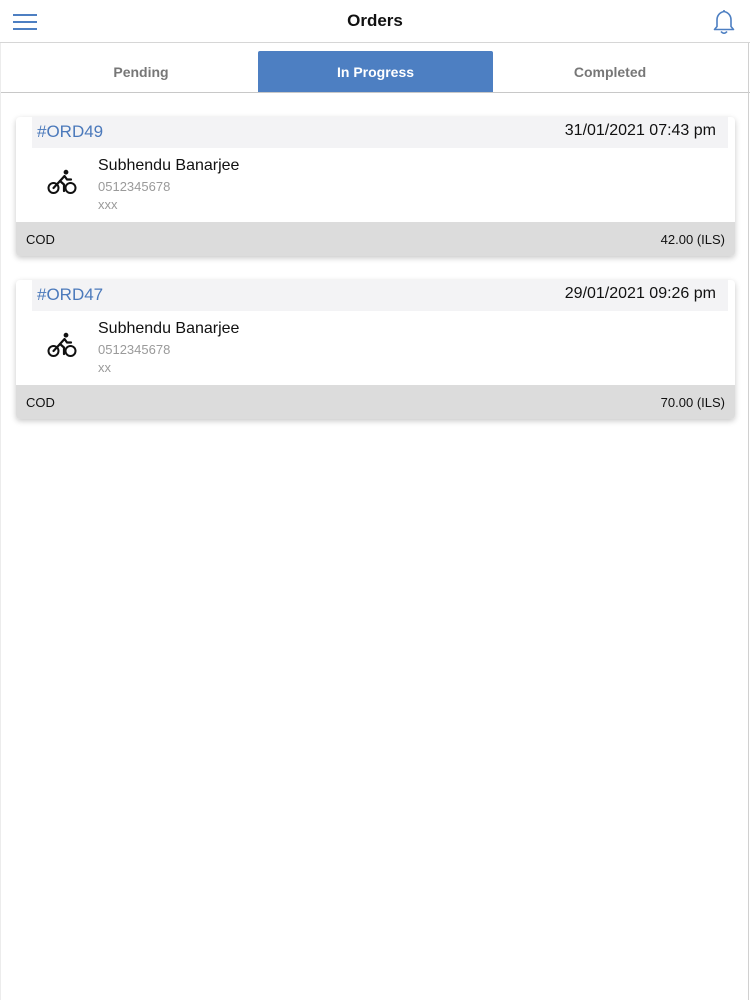 The image size is (750, 1000). Describe the element at coordinates (692, 402) in the screenshot. I see `order-amount: 70.00 (ILS)` at that location.